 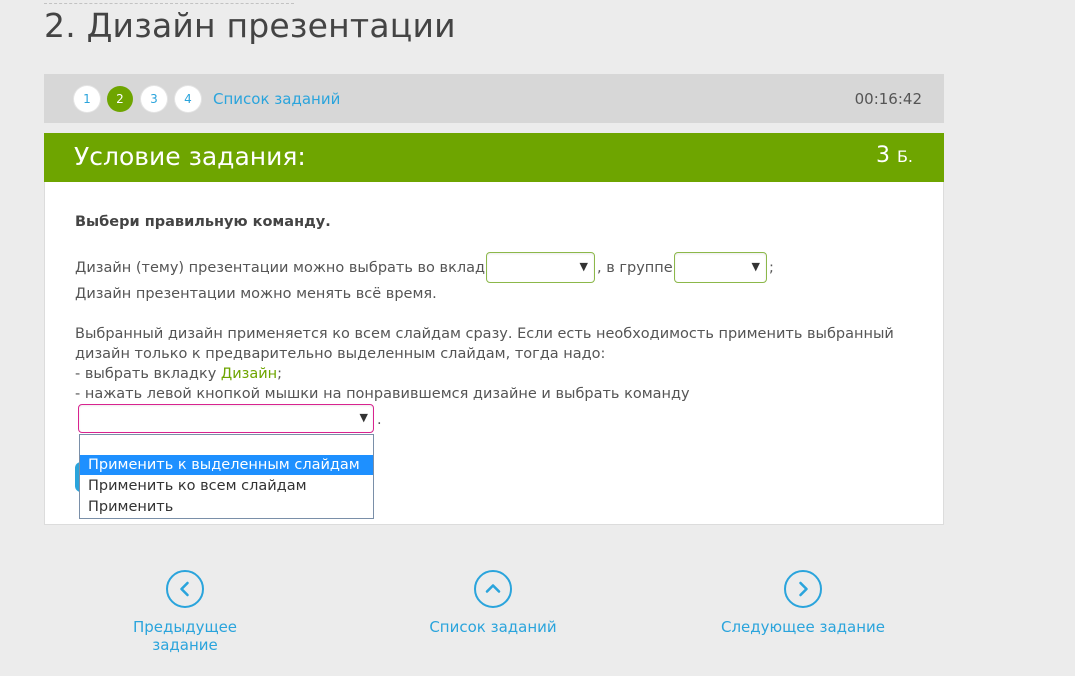 What do you see at coordinates (185, 589) in the screenshot?
I see `chevron-left-circle-icon` at bounding box center [185, 589].